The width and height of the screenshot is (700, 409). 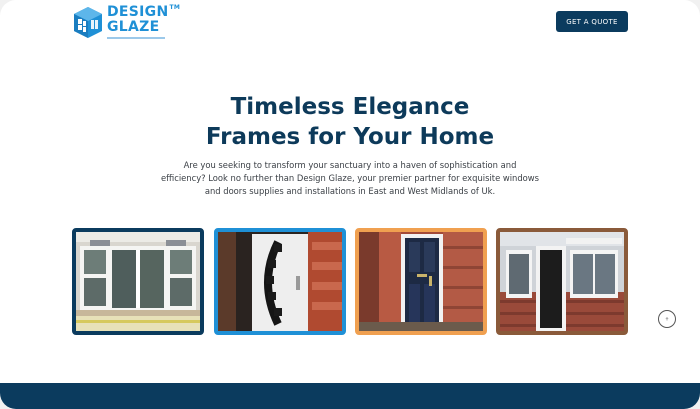 I want to click on gallery-image-curved-glass-door, so click(x=280, y=281).